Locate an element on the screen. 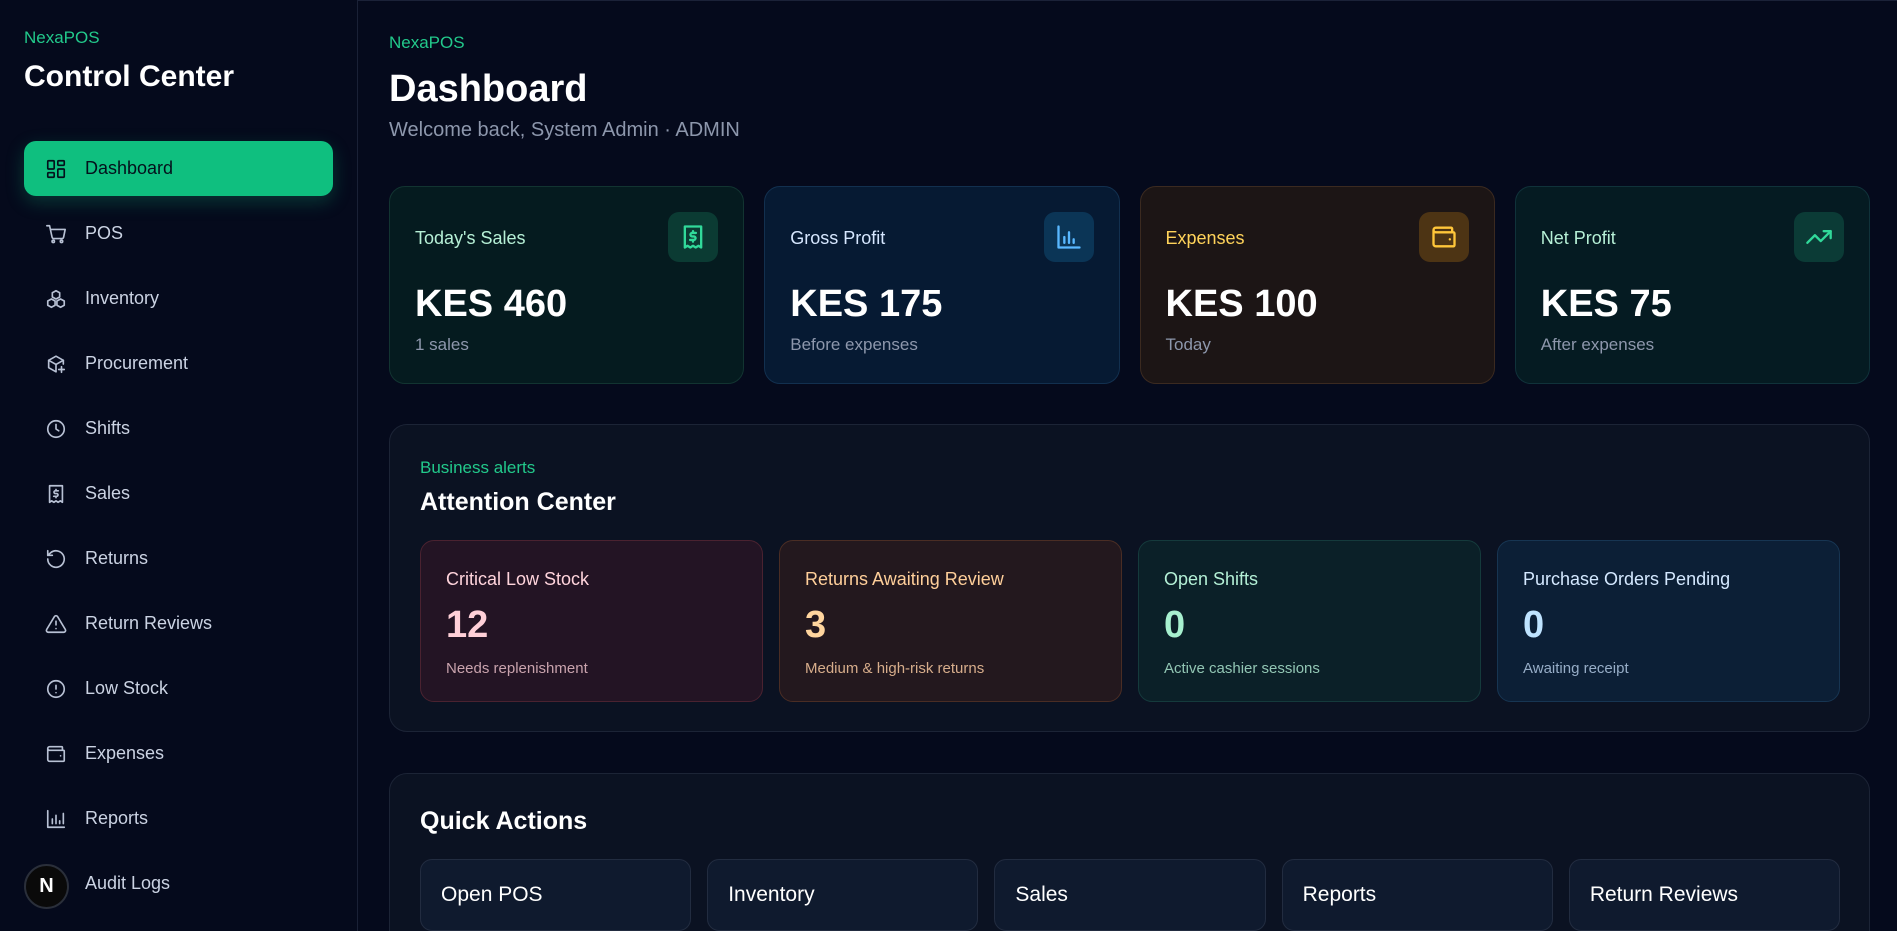  alerts-eyebrow: Business alerts is located at coordinates (478, 467).